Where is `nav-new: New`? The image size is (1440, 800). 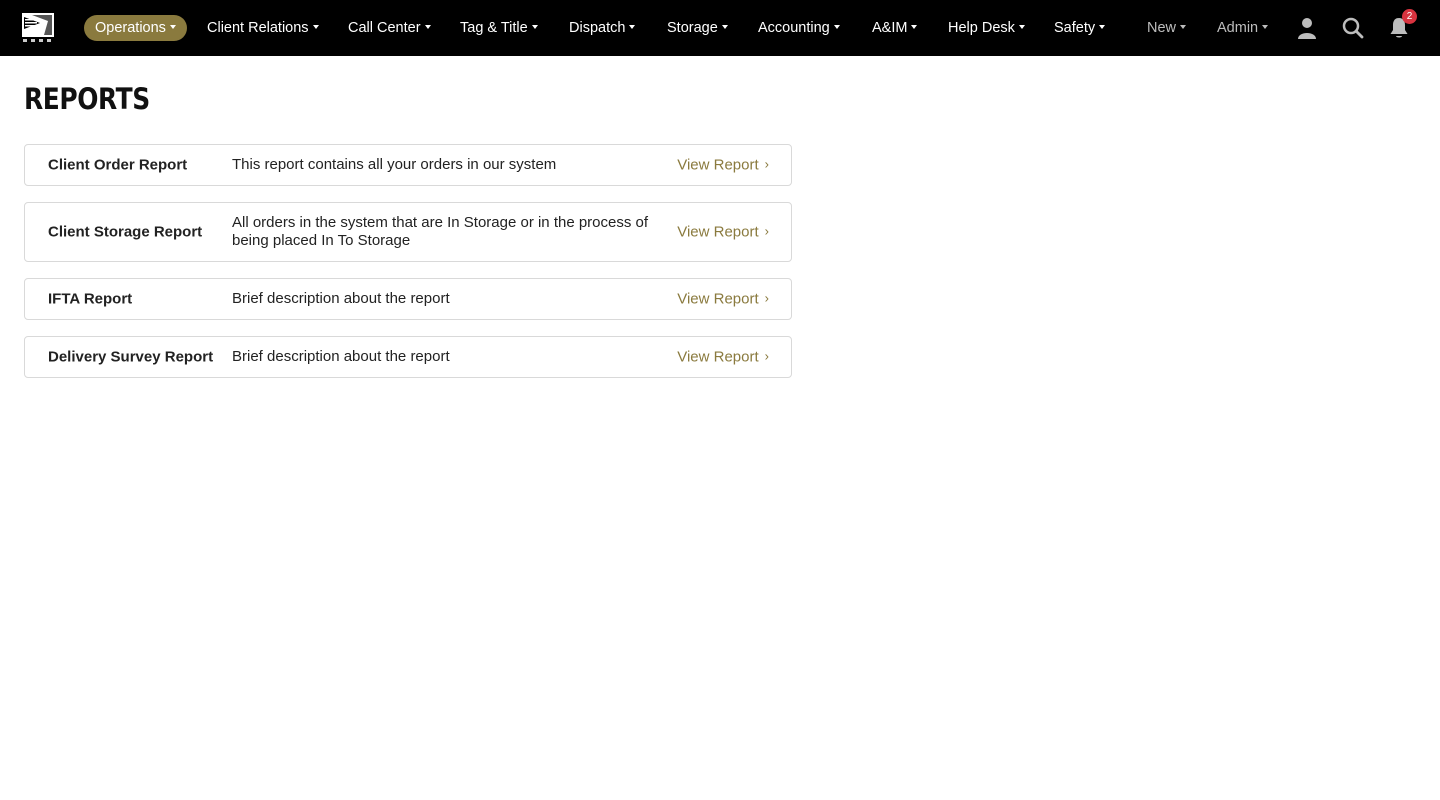 nav-new: New is located at coordinates (1167, 28).